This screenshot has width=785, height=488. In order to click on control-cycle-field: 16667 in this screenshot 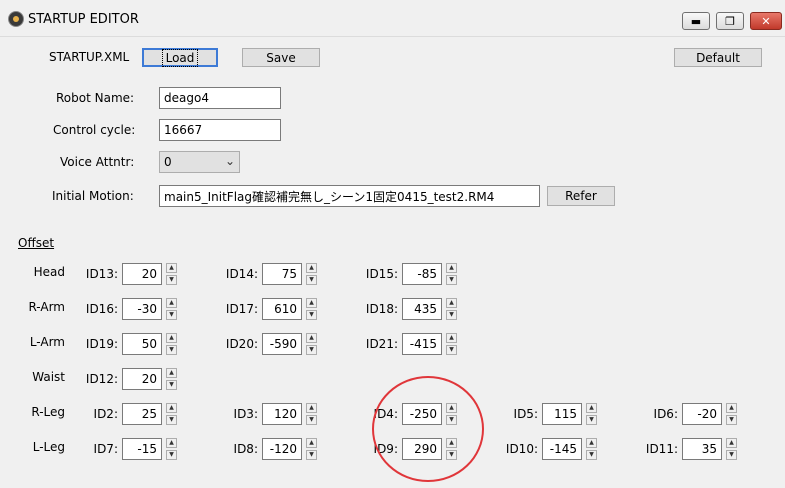, I will do `click(220, 130)`.